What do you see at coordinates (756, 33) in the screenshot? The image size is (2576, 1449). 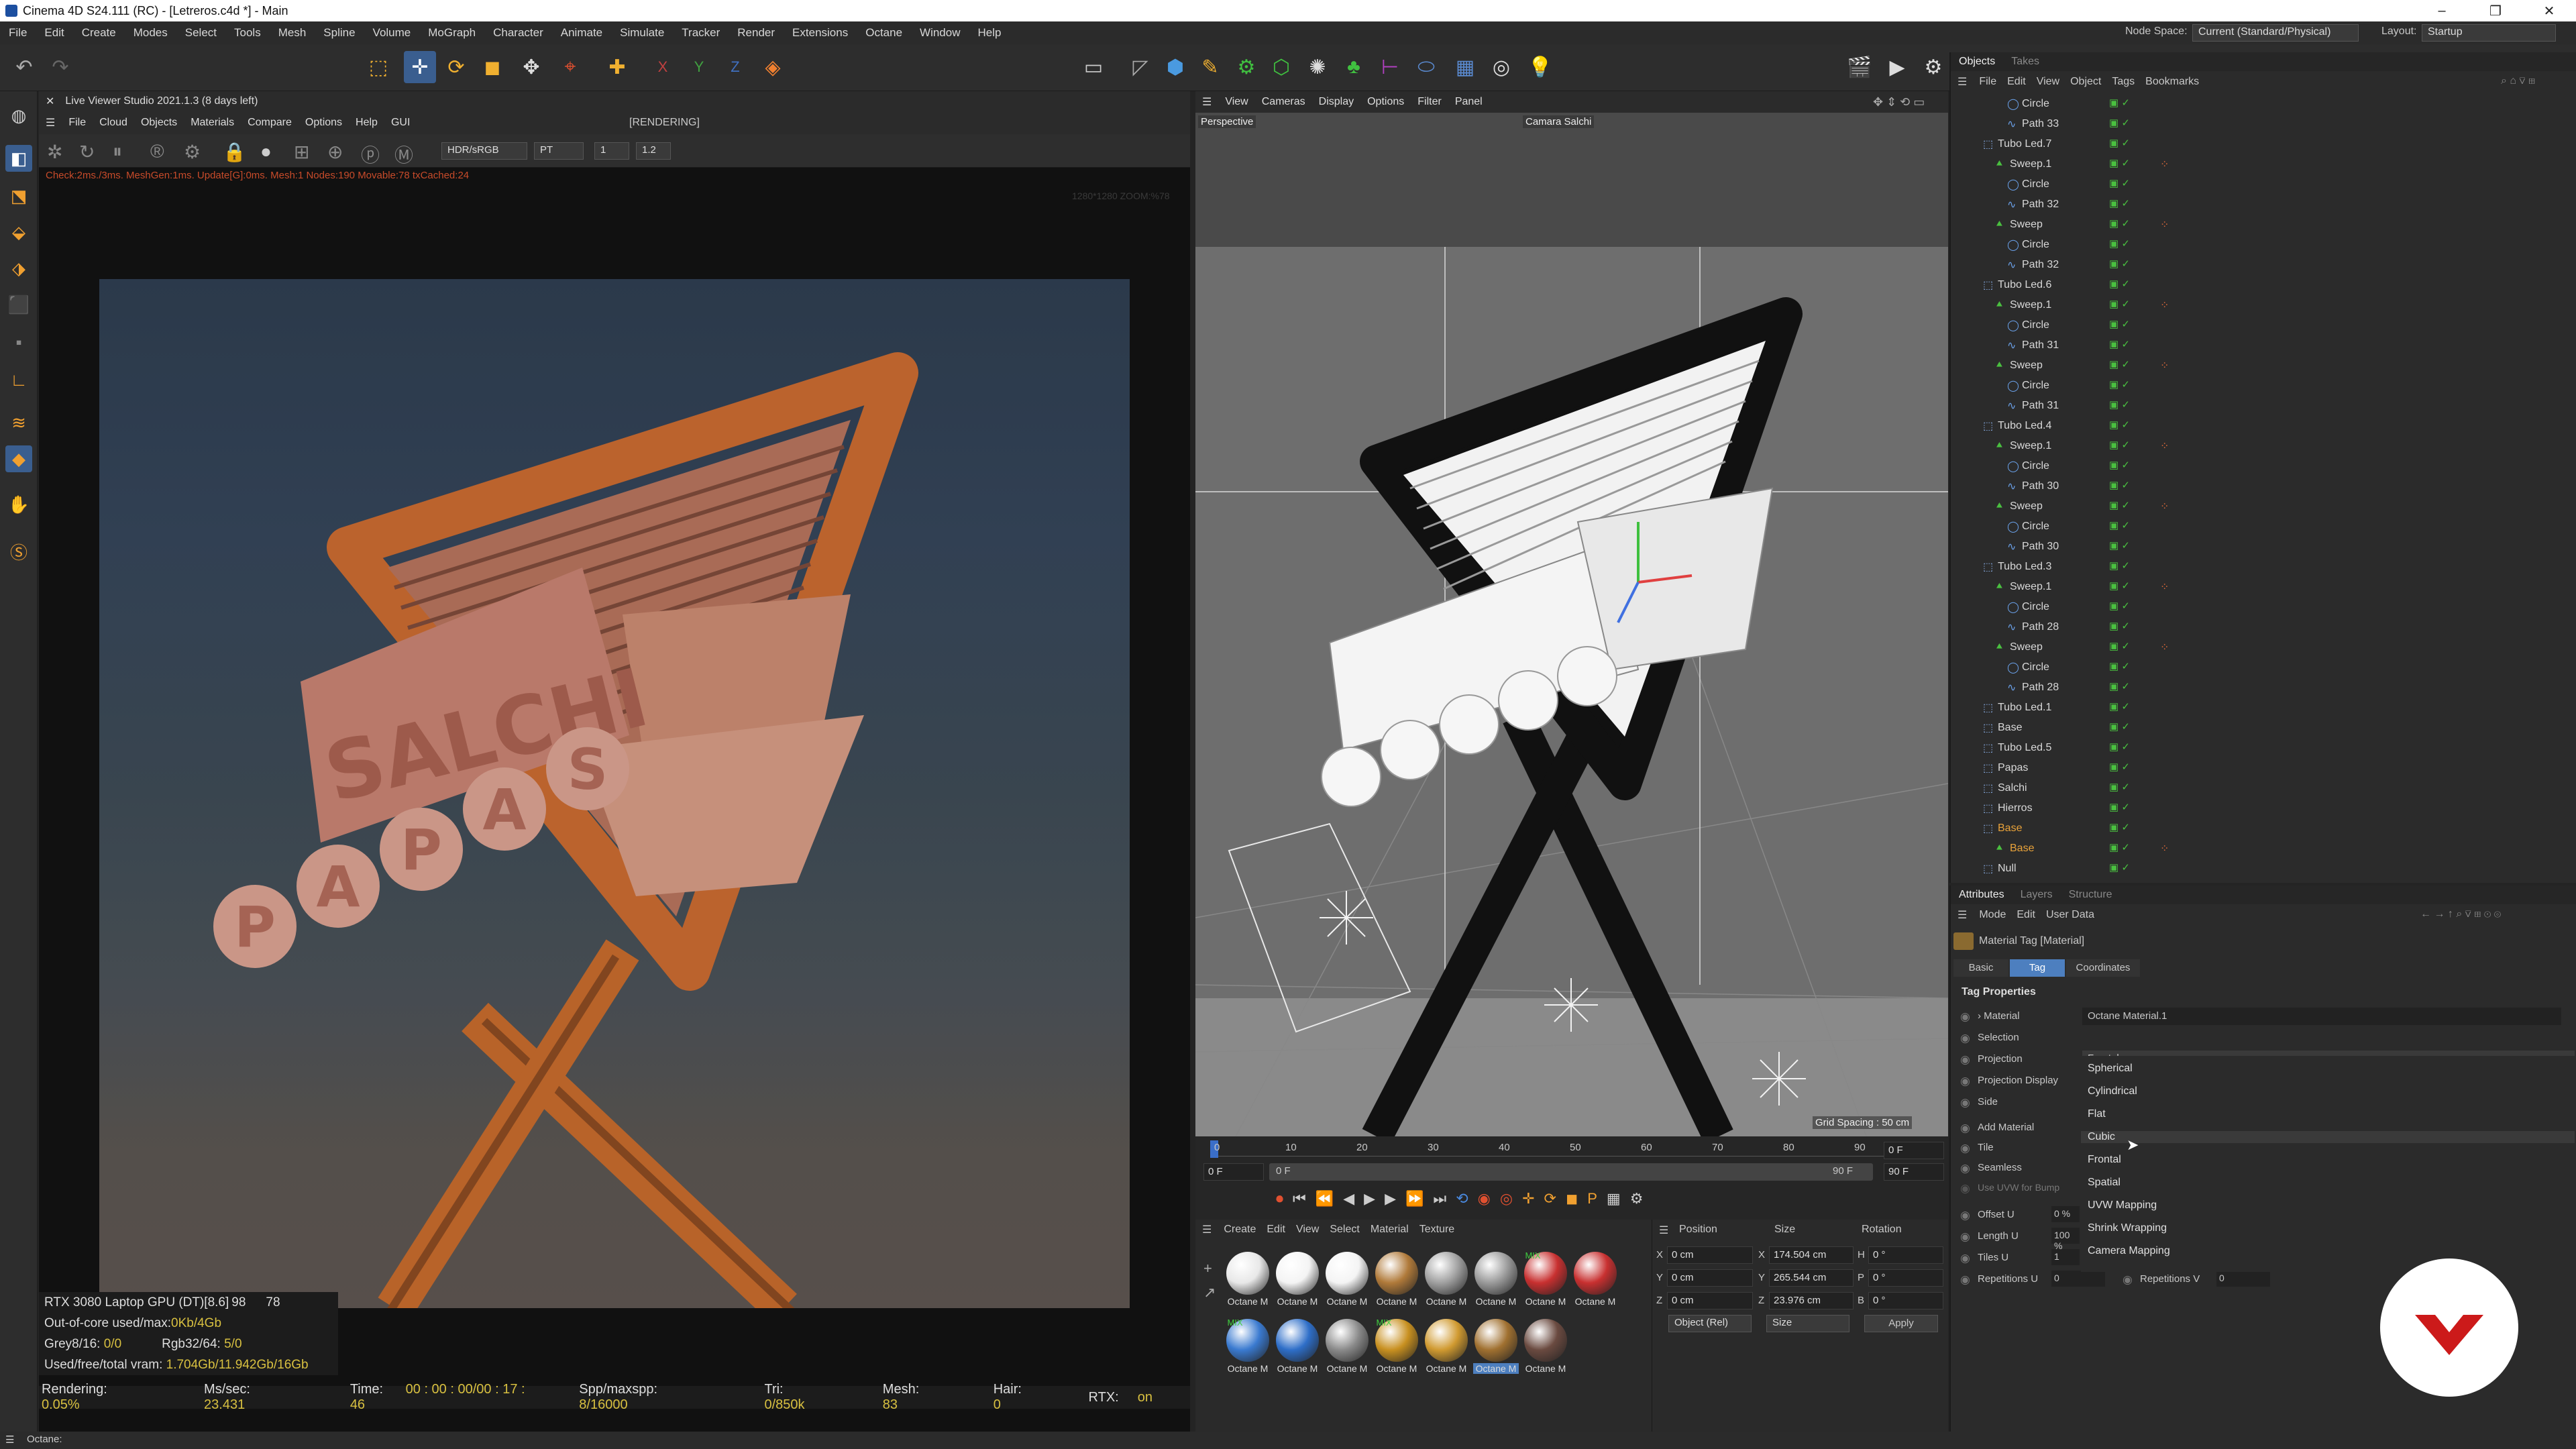 I see `menu-render: Render` at bounding box center [756, 33].